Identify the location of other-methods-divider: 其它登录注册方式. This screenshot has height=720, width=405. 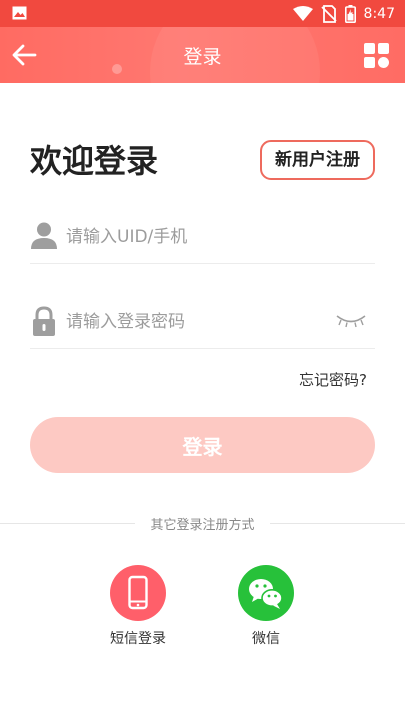
(202, 523).